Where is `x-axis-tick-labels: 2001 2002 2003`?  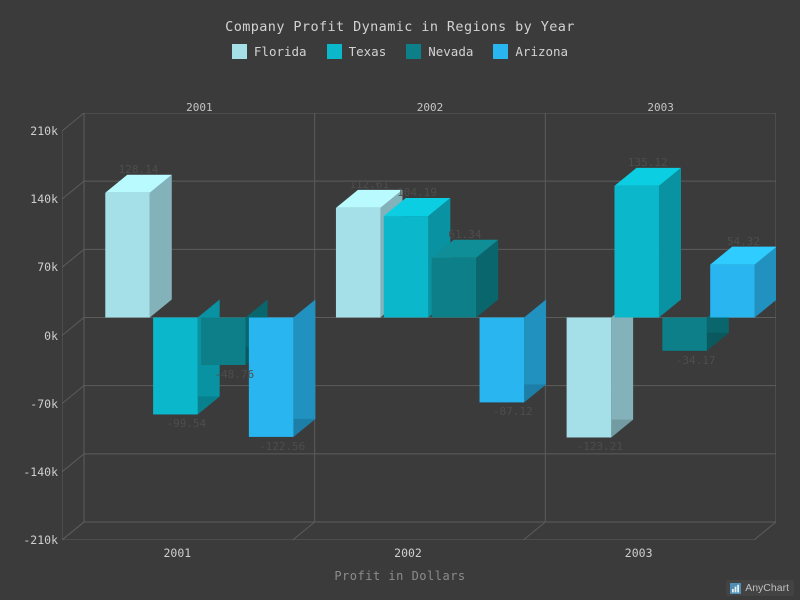
x-axis-tick-labels: 2001 2002 2003 is located at coordinates (400, 555).